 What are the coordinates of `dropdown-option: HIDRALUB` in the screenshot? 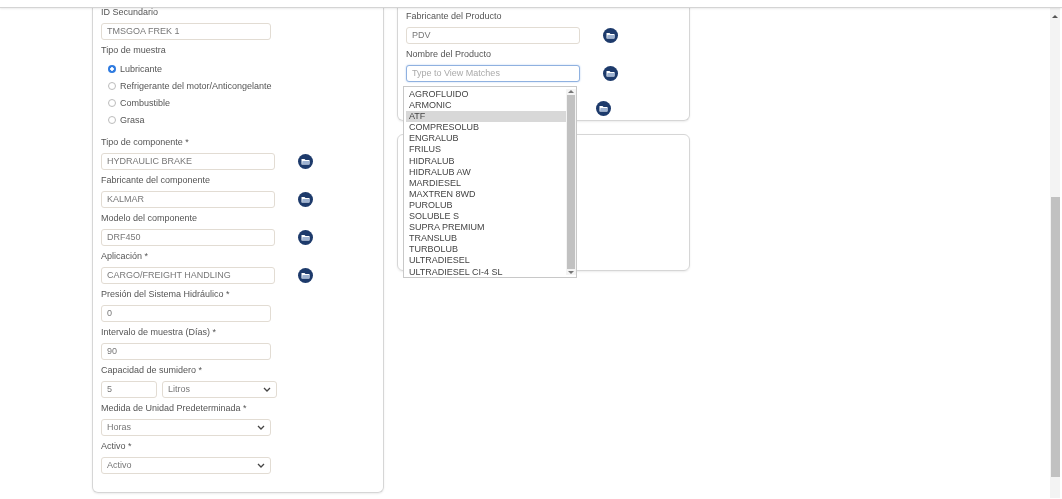 It's located at (486, 161).